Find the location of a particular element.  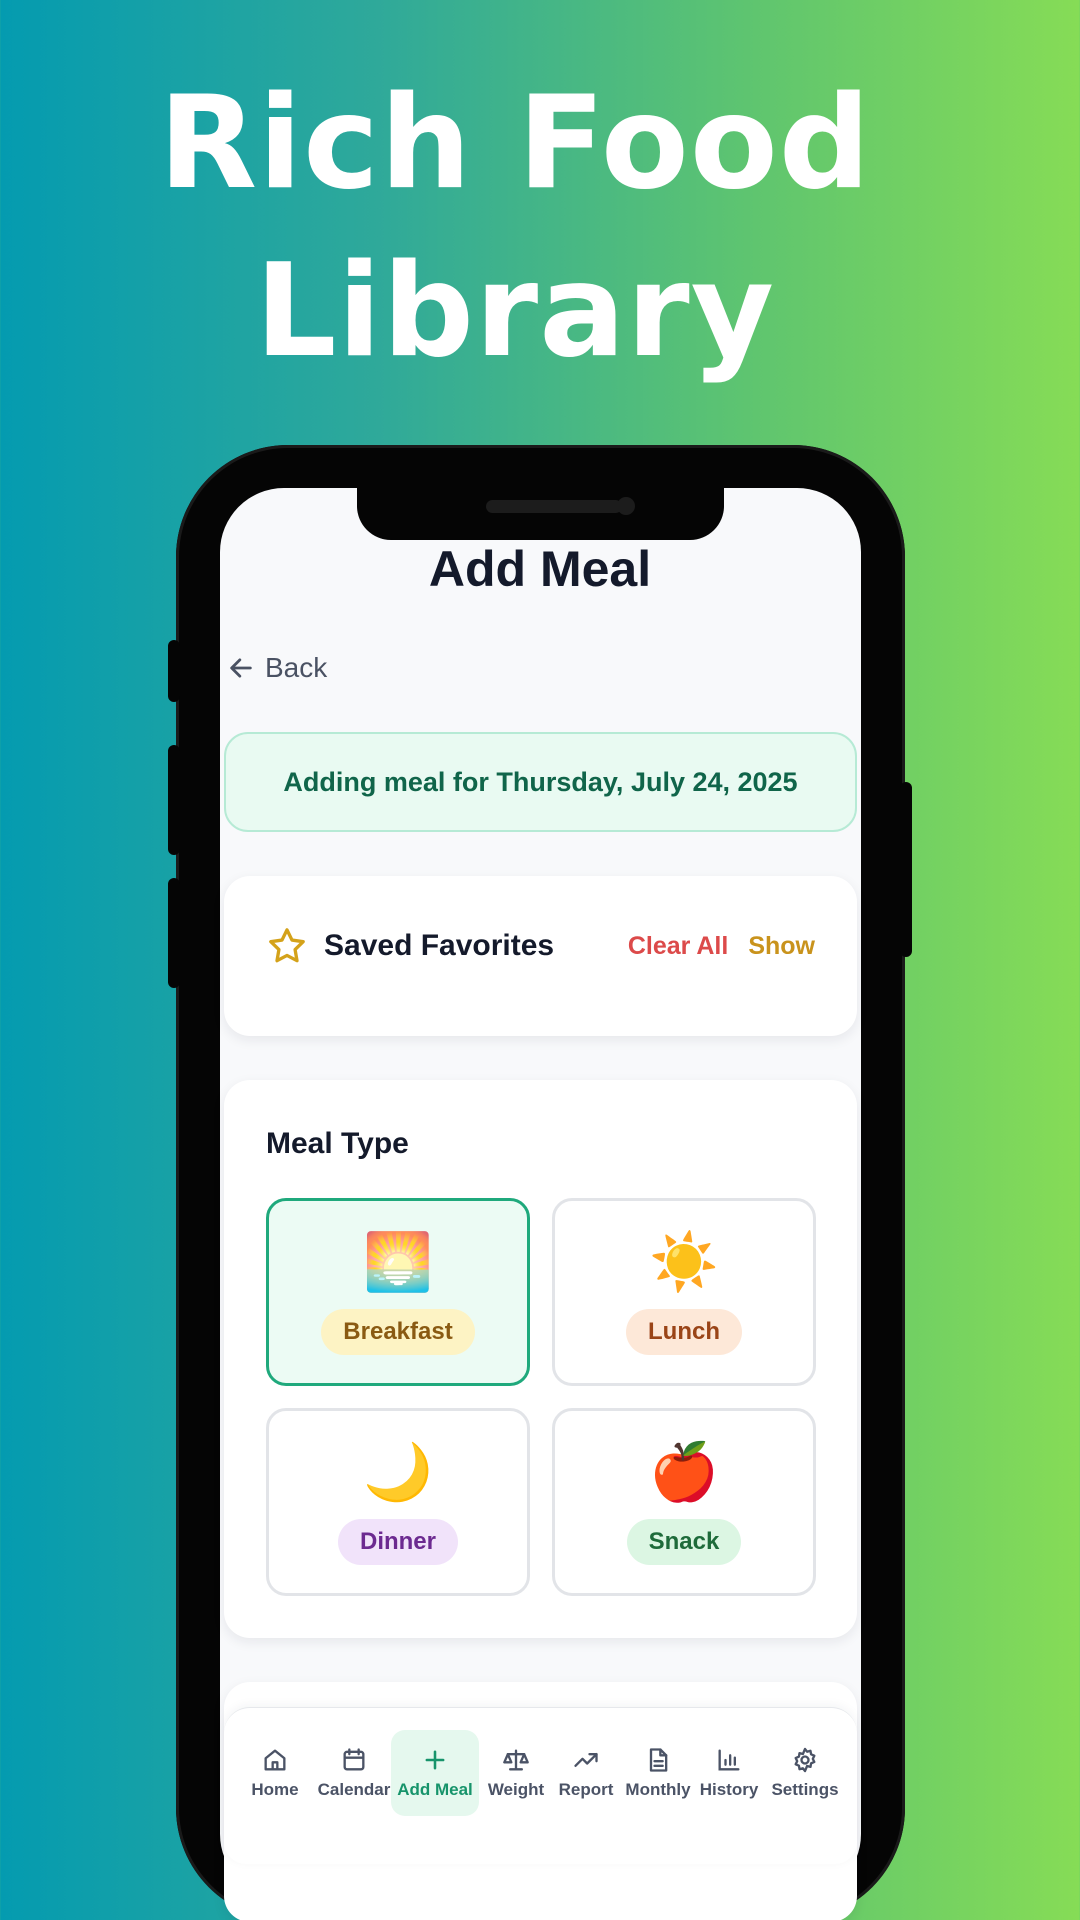

document-icon is located at coordinates (658, 1760).